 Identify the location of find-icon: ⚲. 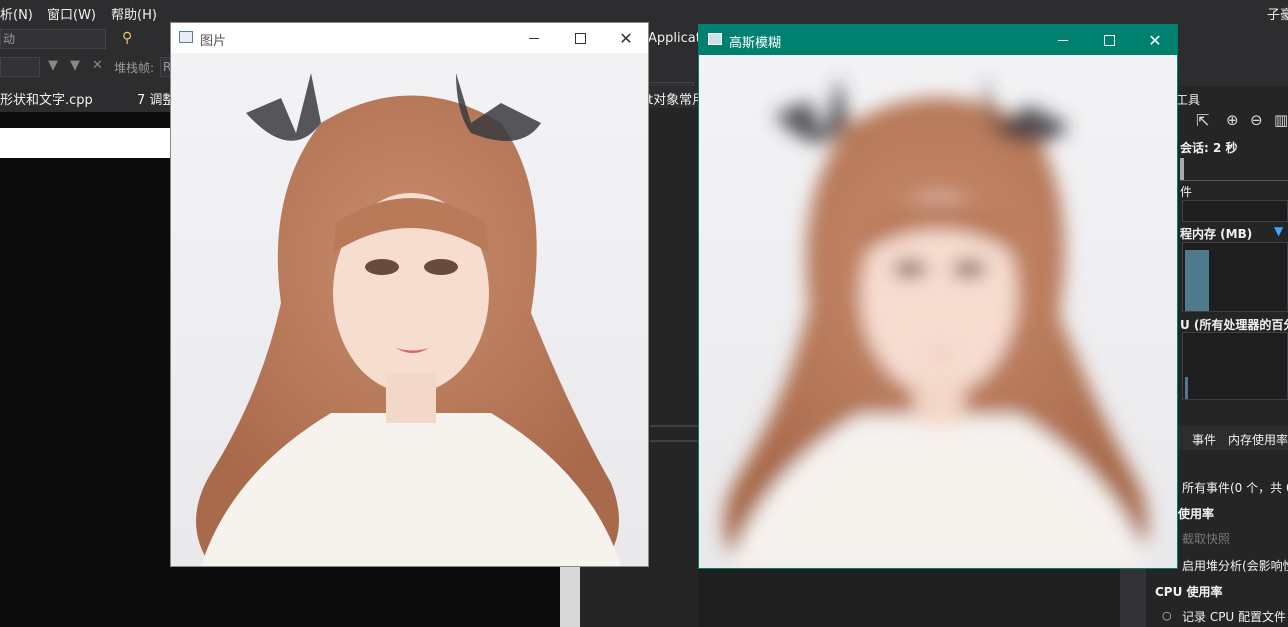
(127, 38).